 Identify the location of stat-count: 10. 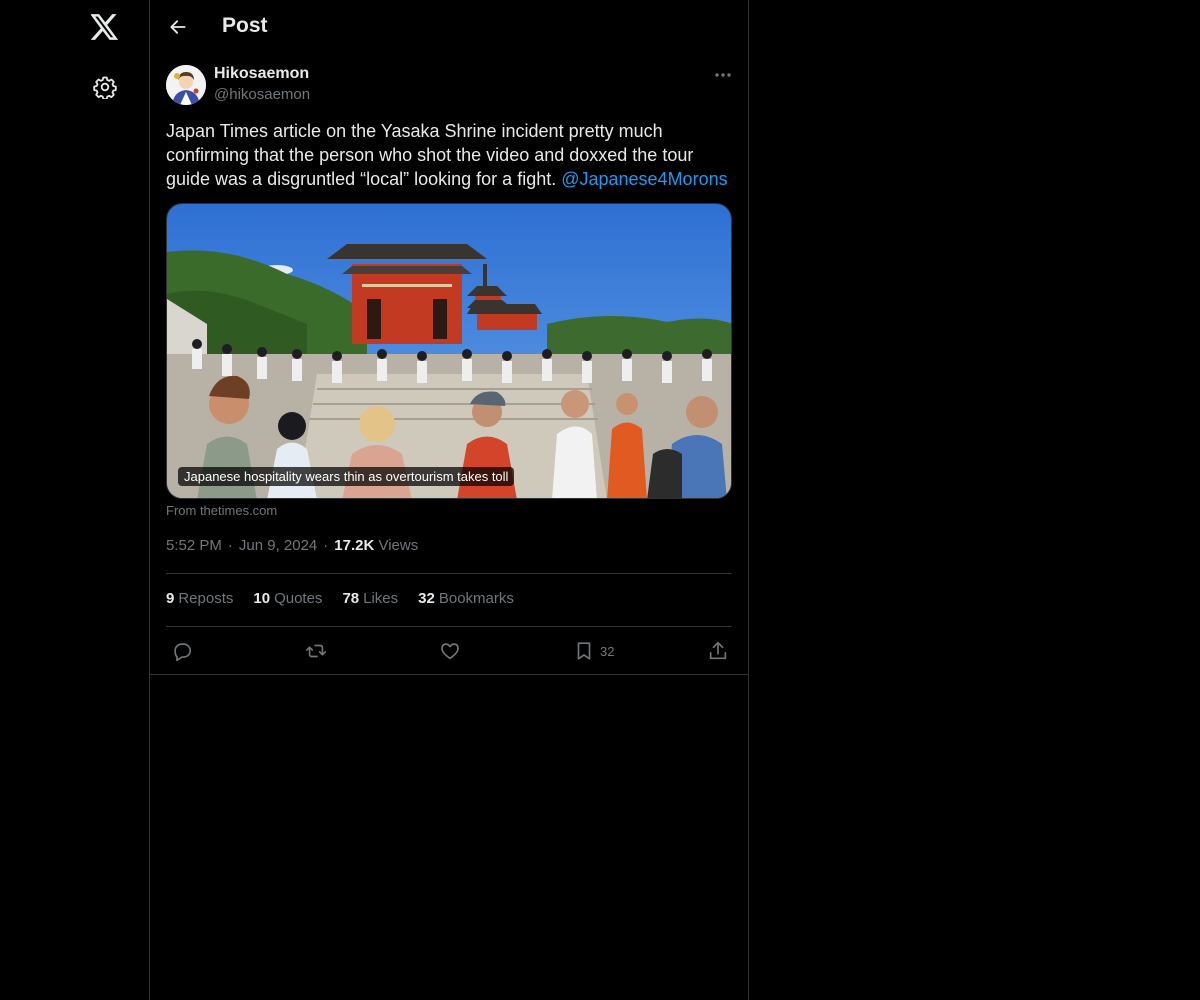
(262, 598).